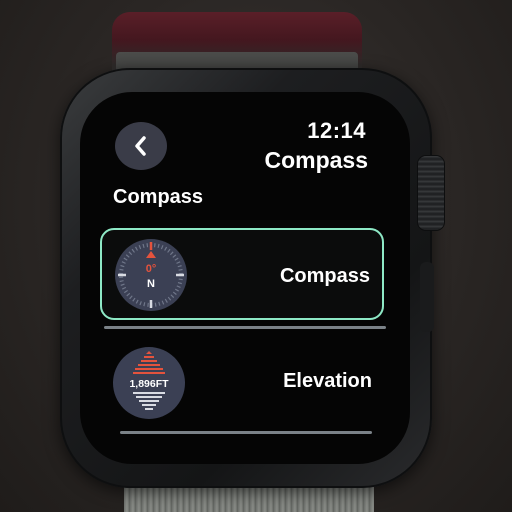 The height and width of the screenshot is (512, 512). I want to click on elevation-complication-icon: 1,896FT, so click(149, 383).